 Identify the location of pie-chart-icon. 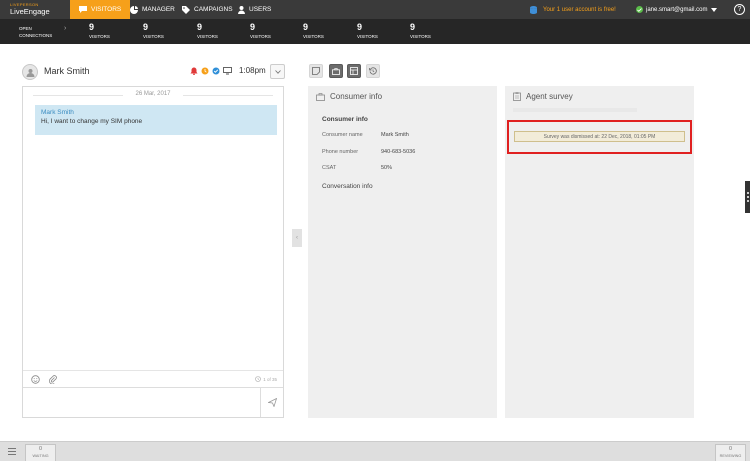
(134, 9).